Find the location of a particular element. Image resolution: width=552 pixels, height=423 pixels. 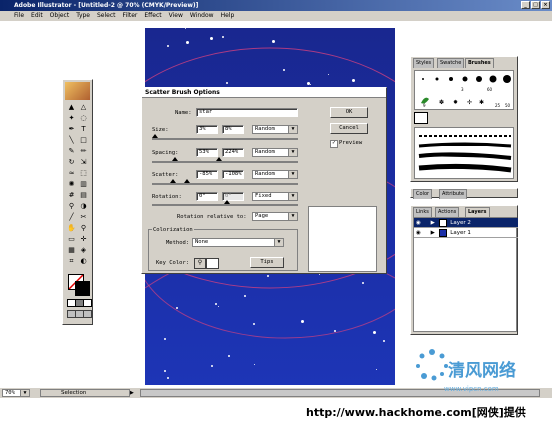

svg-text: 50 is located at coordinates (508, 105).